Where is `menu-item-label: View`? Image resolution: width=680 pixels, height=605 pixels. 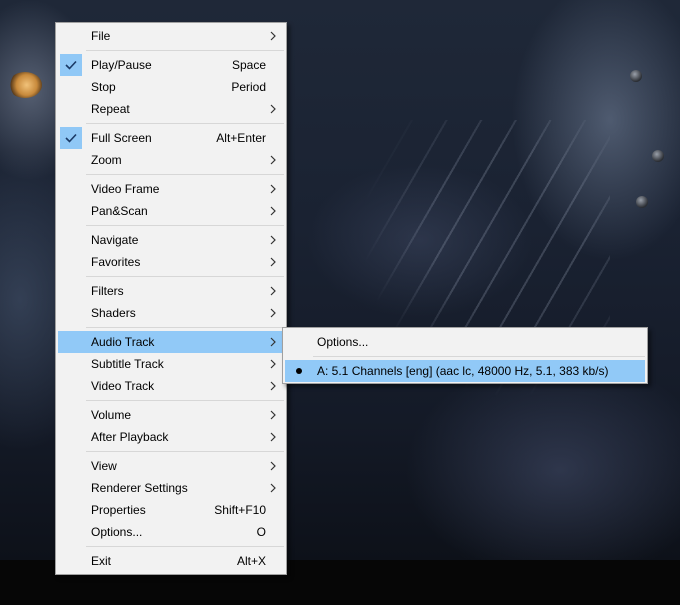
menu-item-label: View is located at coordinates (104, 466).